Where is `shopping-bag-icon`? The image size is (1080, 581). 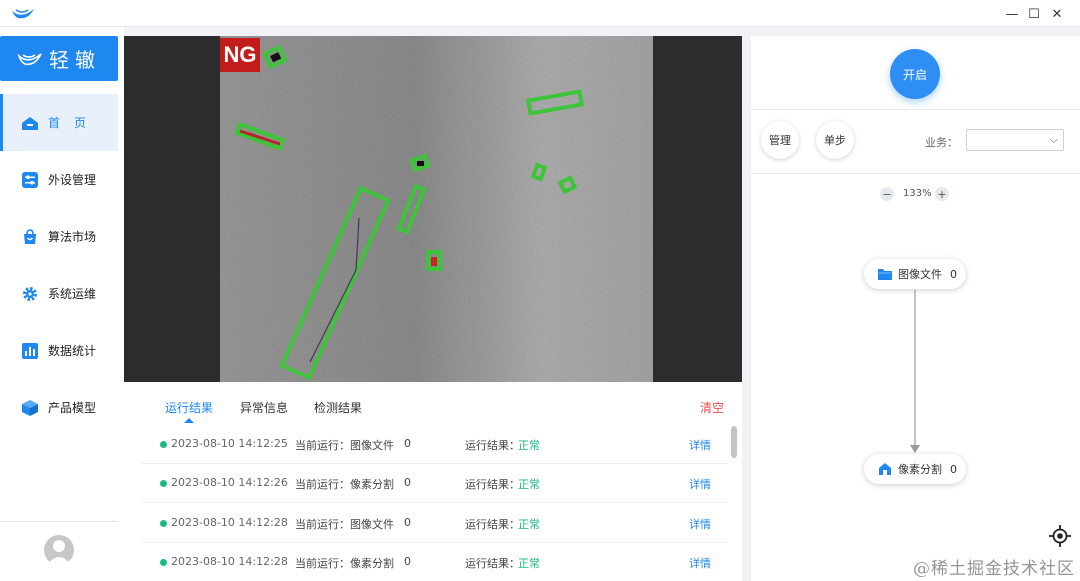
shopping-bag-icon is located at coordinates (30, 237).